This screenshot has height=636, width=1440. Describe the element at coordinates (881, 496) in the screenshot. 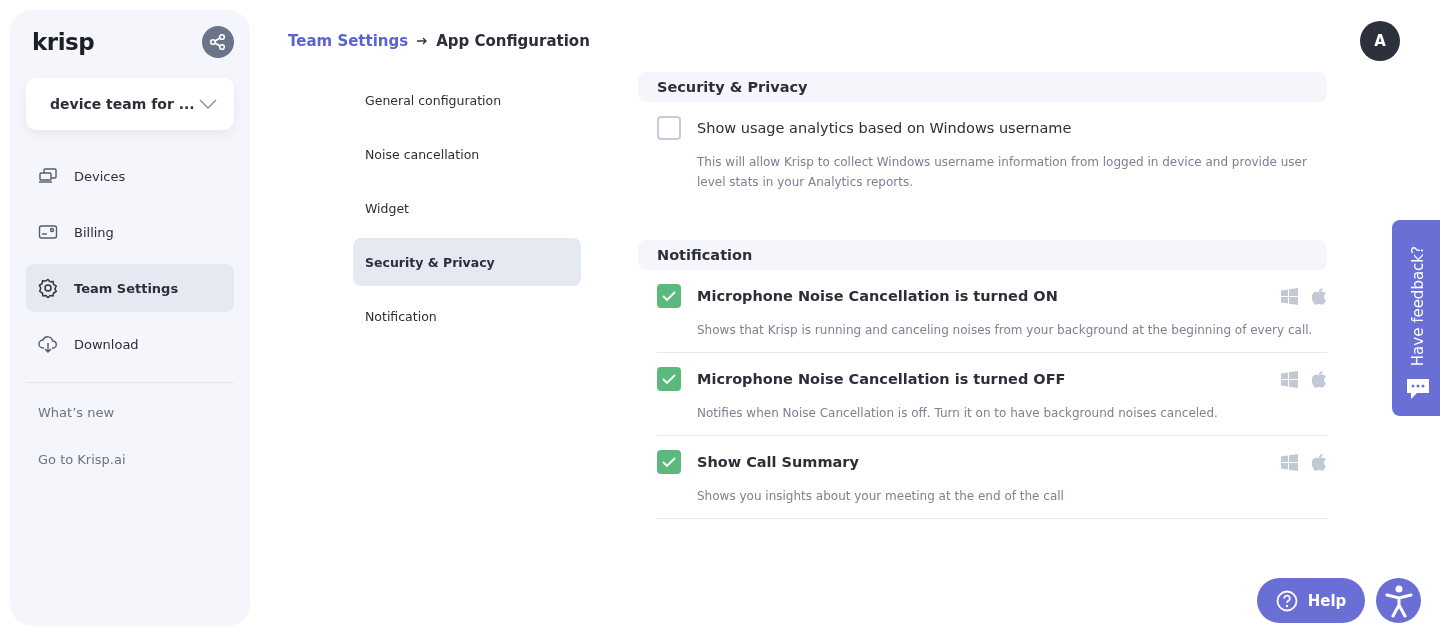

I see `option-description: Shows you insights about your meeting at the end of the call` at that location.